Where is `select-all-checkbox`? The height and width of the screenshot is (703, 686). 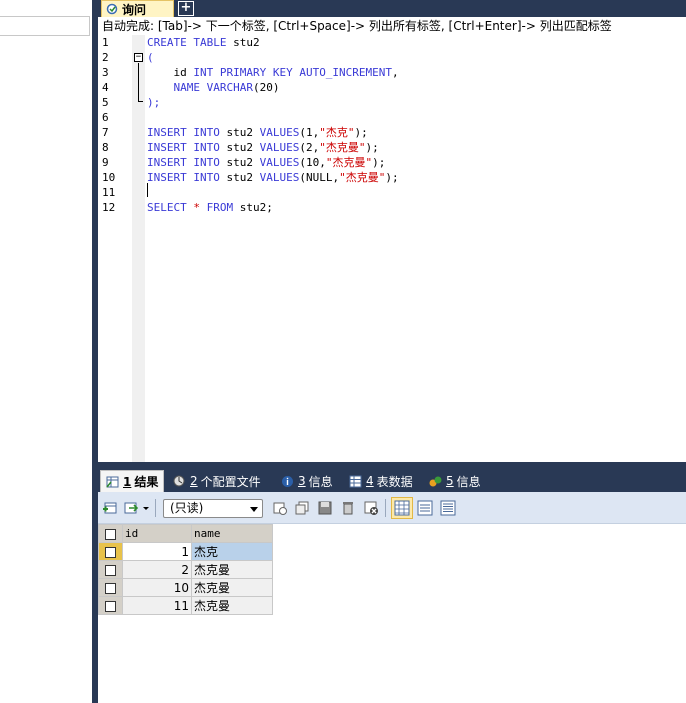 select-all-checkbox is located at coordinates (110, 533).